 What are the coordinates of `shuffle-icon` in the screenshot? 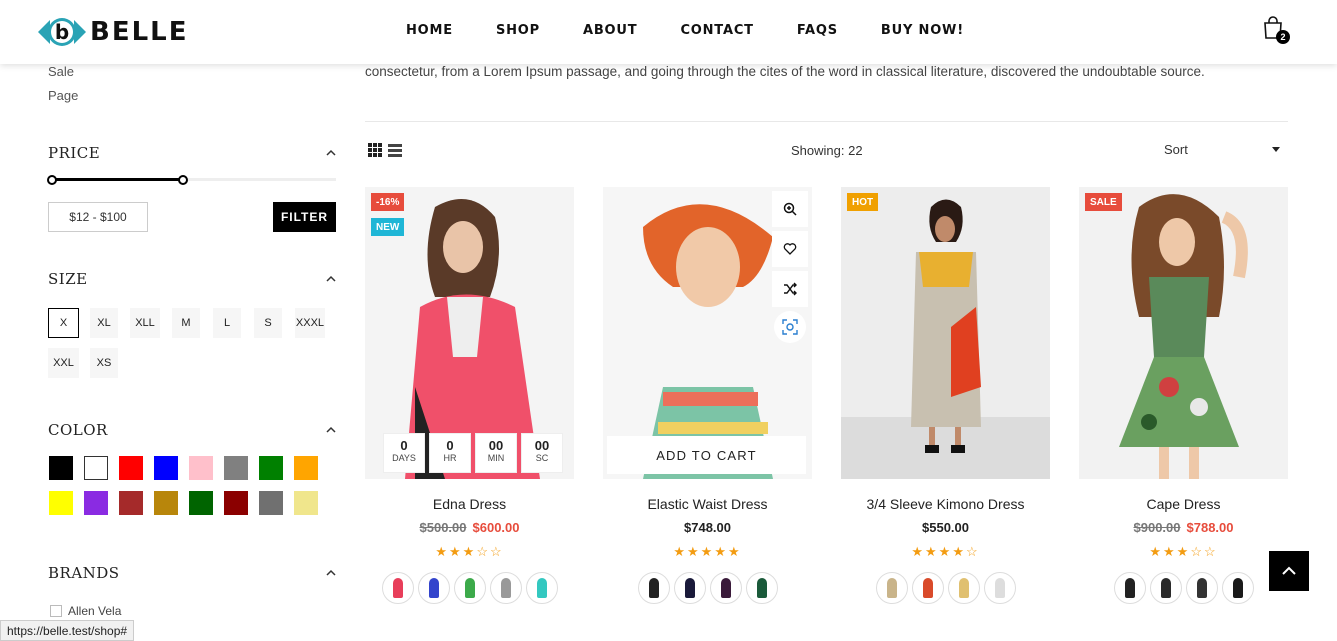 It's located at (790, 289).